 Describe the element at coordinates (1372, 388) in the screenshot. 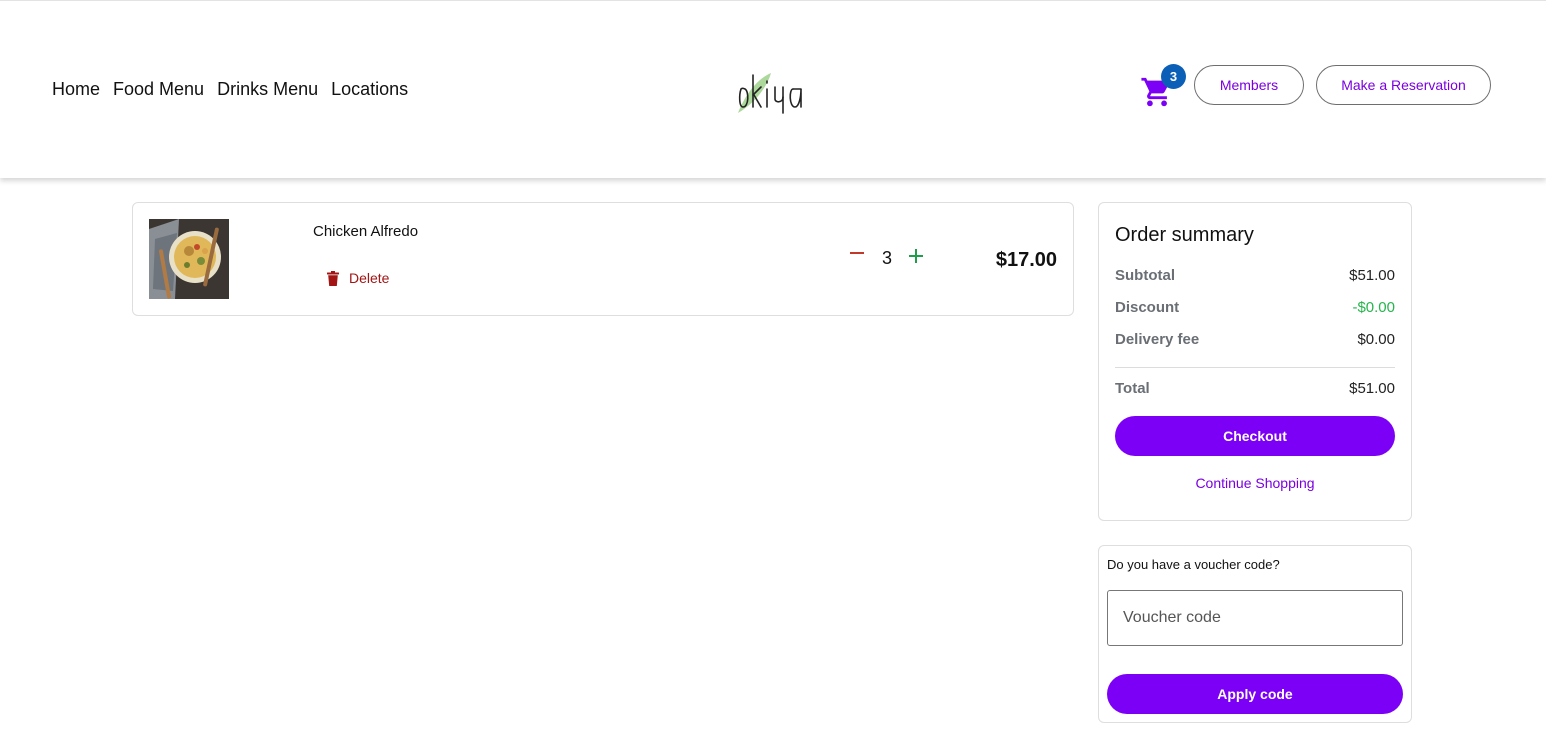

I see `total-value: $51.00` at that location.